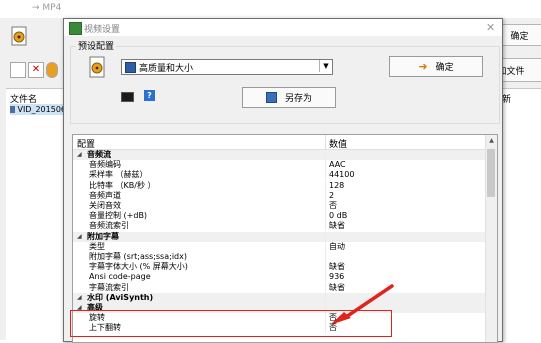 The image size is (541, 343). What do you see at coordinates (337, 165) in the screenshot?
I see `property-value: AAC` at bounding box center [337, 165].